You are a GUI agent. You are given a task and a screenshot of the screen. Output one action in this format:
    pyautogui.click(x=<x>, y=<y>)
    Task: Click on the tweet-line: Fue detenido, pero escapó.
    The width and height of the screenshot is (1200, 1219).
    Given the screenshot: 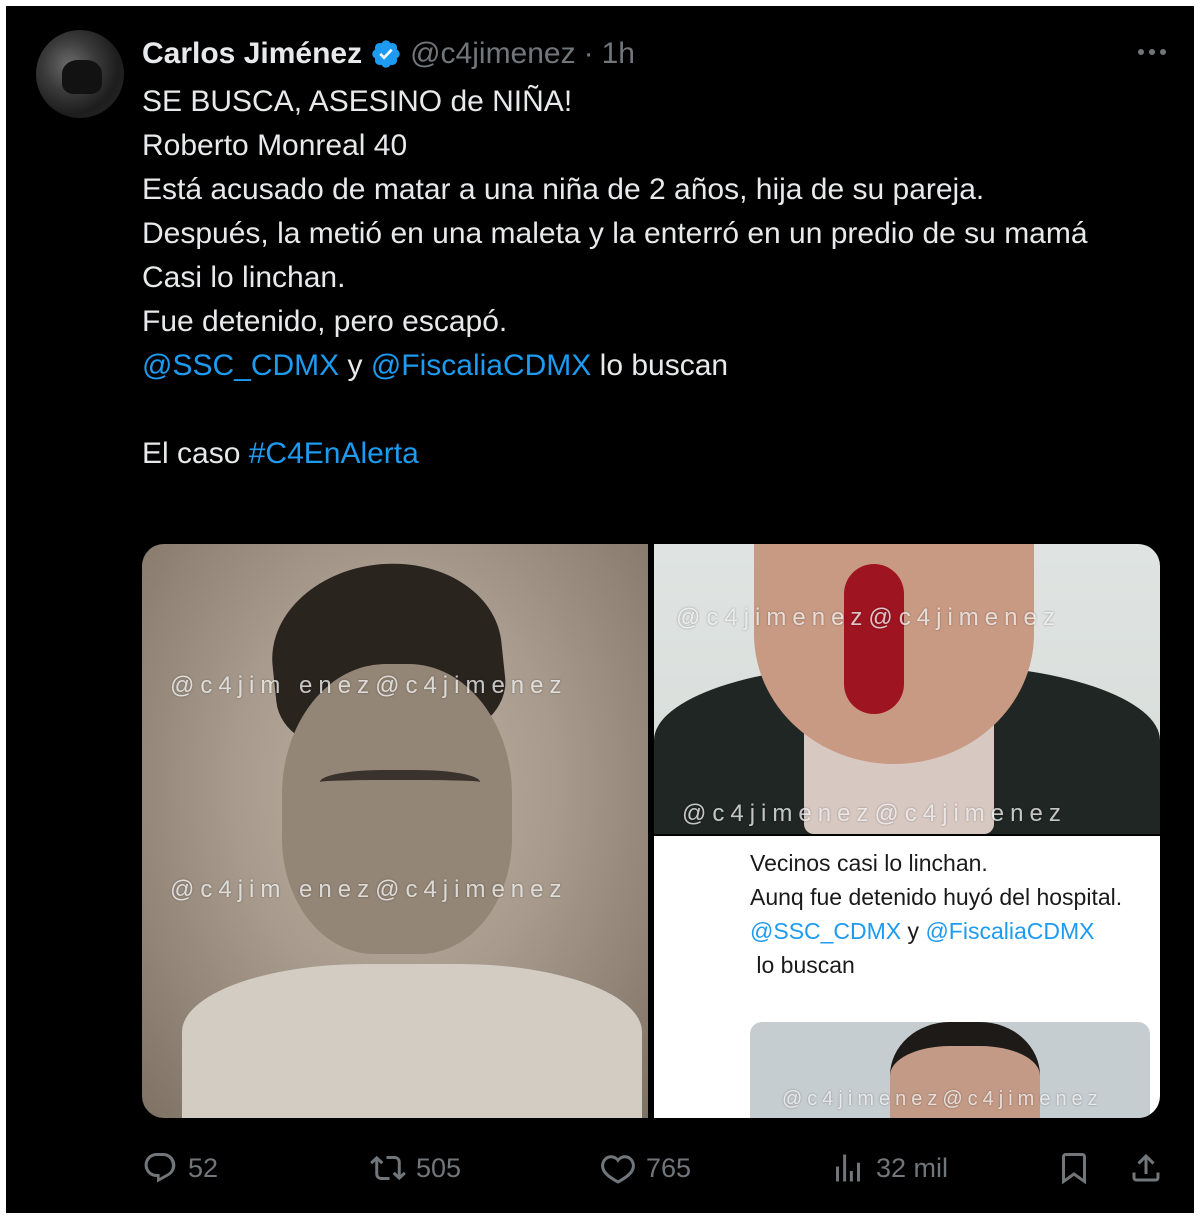 What is the action you would take?
    pyautogui.click(x=325, y=321)
    